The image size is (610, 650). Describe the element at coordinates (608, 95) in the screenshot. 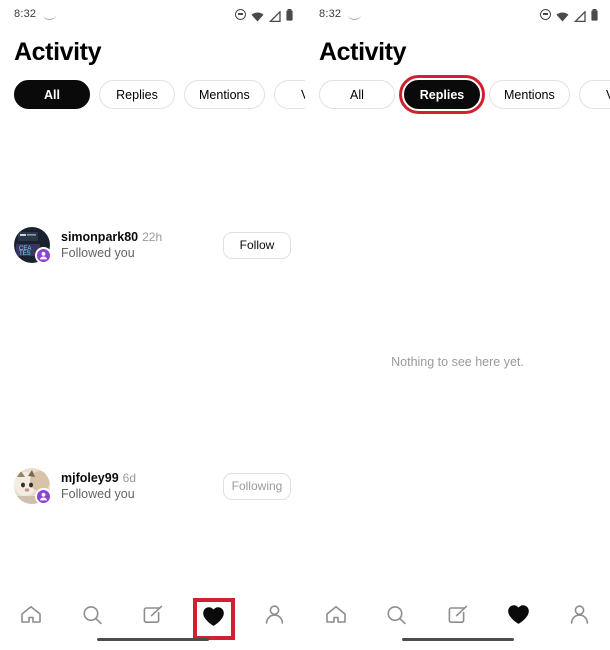

I see `tab-label: Veri` at that location.